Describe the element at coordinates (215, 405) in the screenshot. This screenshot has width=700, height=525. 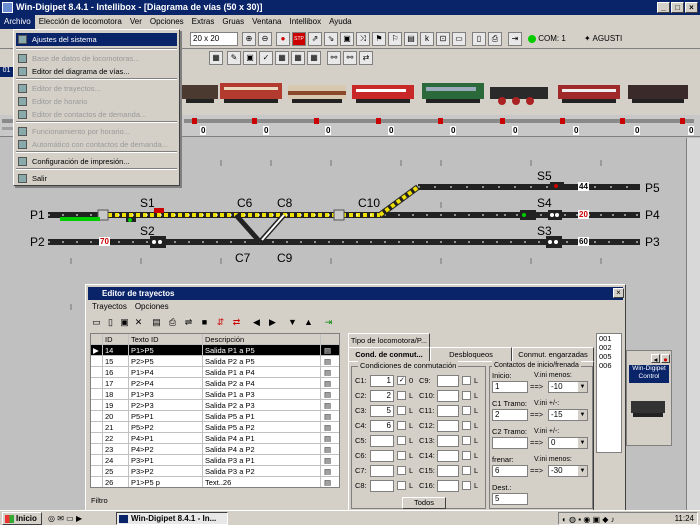
I see `table-row: 19 P2>P3 Salida P2 a P3 ▤` at that location.